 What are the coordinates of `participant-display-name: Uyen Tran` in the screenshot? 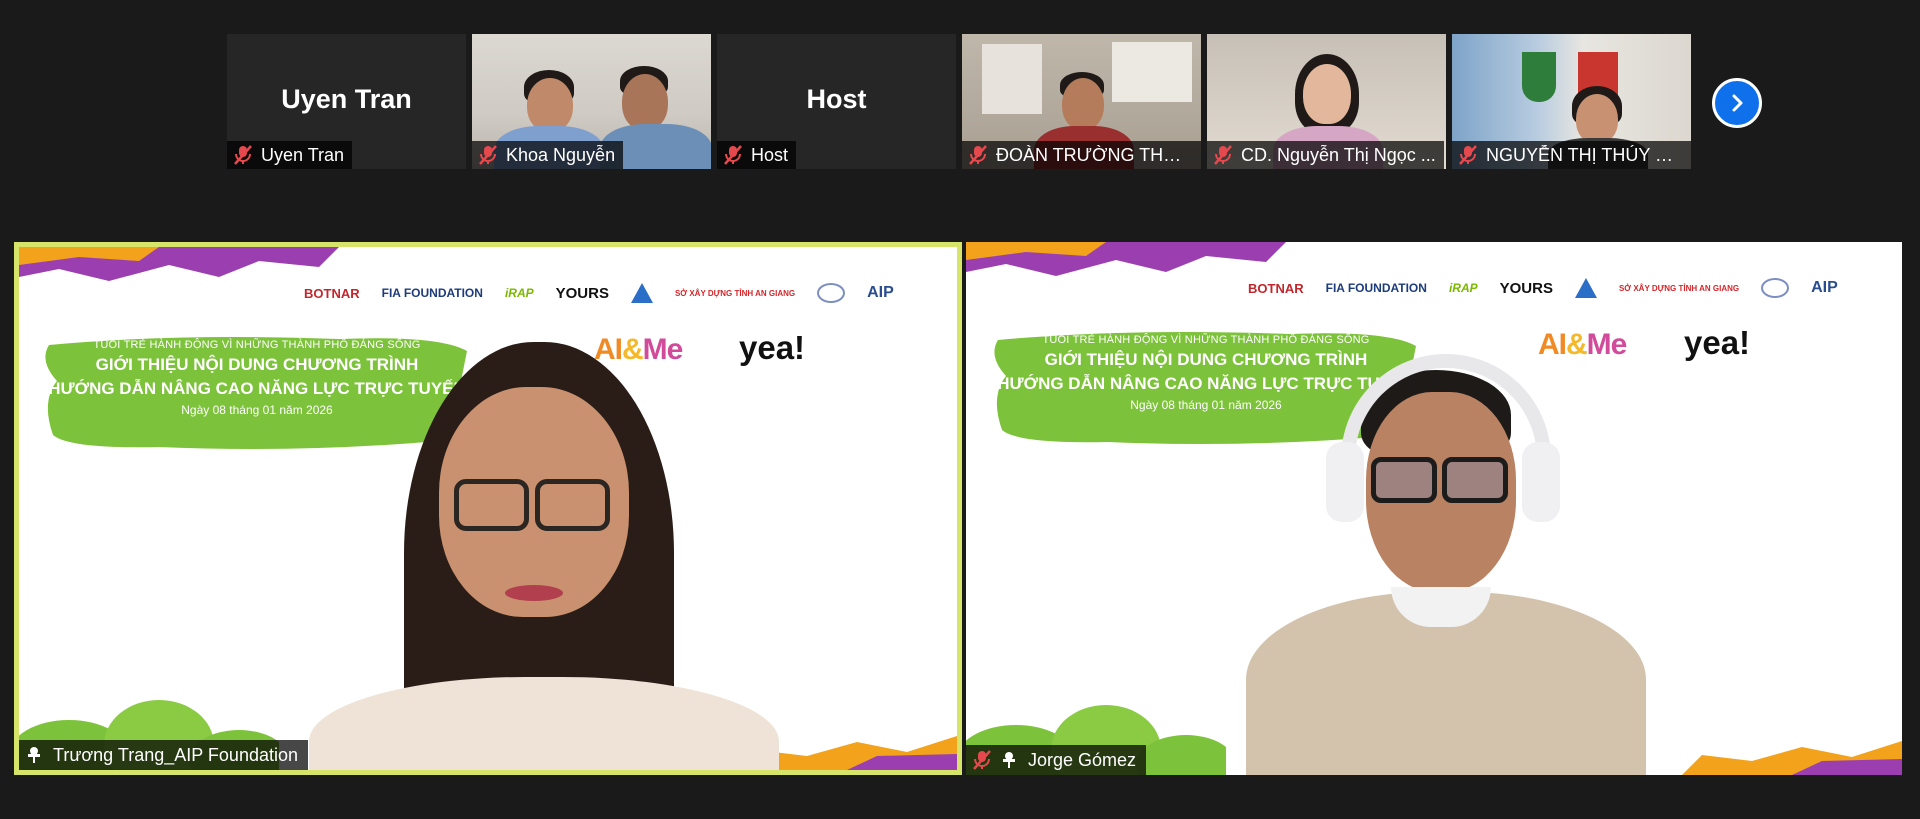 It's located at (346, 99).